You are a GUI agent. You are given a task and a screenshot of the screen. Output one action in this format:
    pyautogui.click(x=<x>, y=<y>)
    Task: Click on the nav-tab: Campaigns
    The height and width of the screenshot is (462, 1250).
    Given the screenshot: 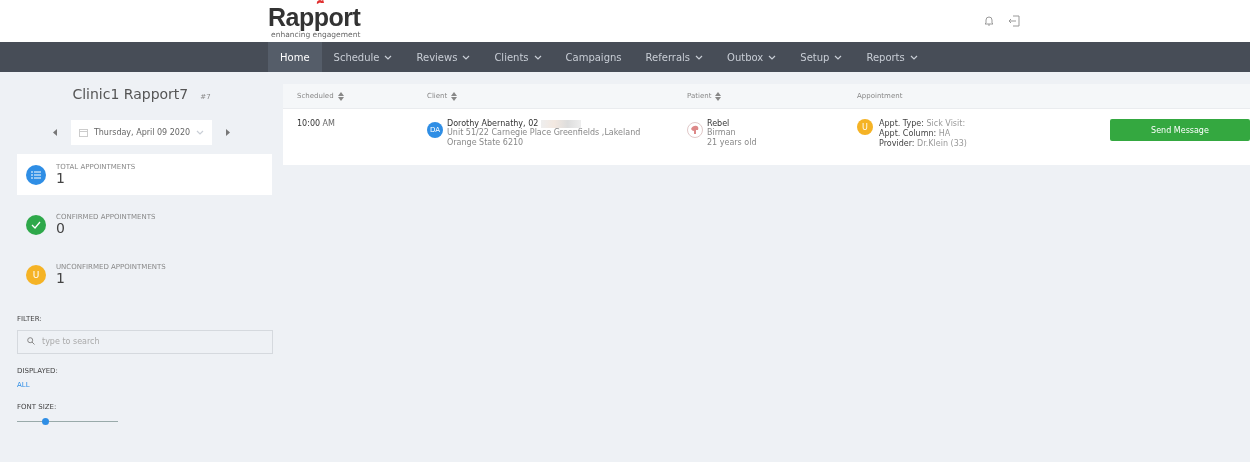 What is the action you would take?
    pyautogui.click(x=593, y=57)
    